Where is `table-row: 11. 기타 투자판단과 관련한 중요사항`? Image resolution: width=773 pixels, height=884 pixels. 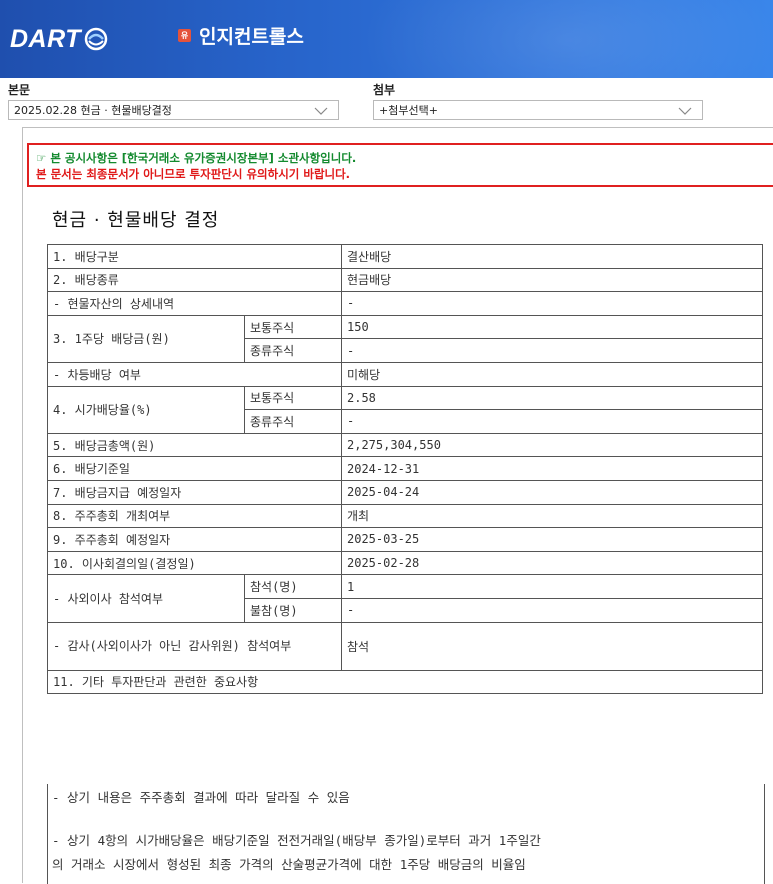
table-row: 11. 기타 투자판단과 관련한 중요사항 is located at coordinates (405, 682).